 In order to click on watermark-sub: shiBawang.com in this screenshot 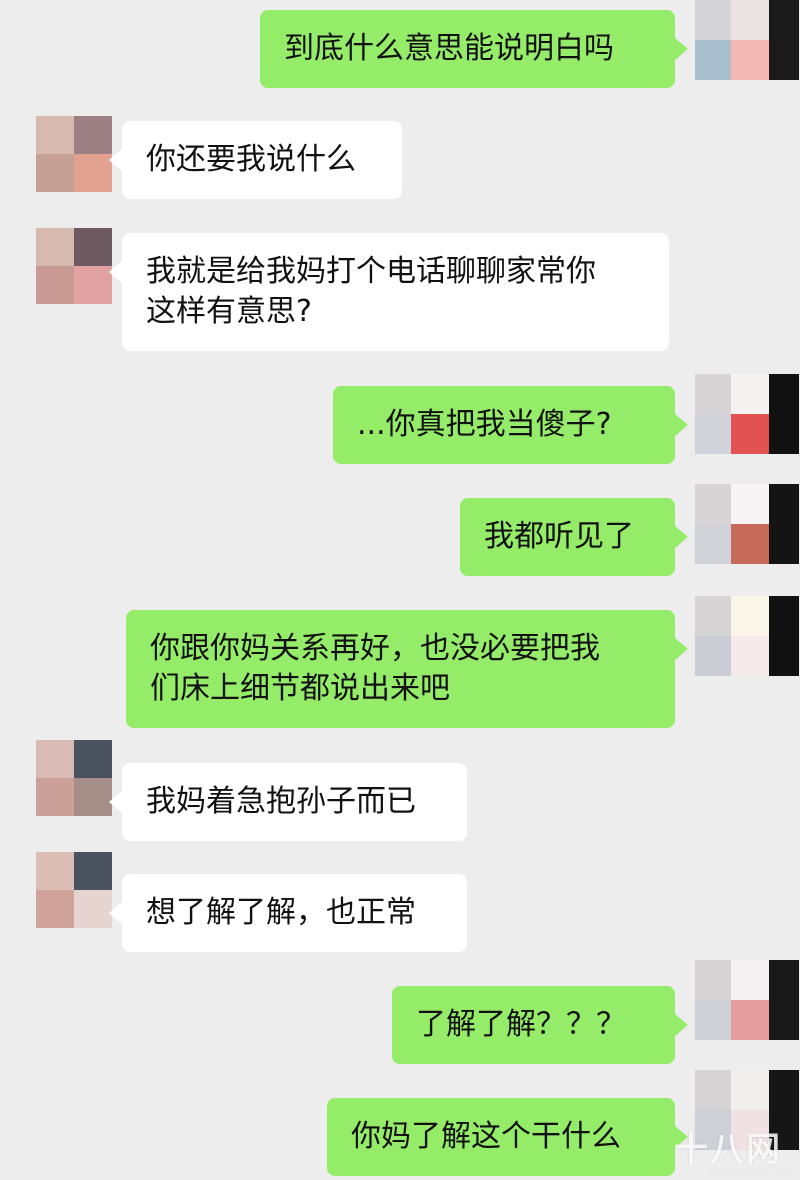, I will do `click(751, 1170)`.